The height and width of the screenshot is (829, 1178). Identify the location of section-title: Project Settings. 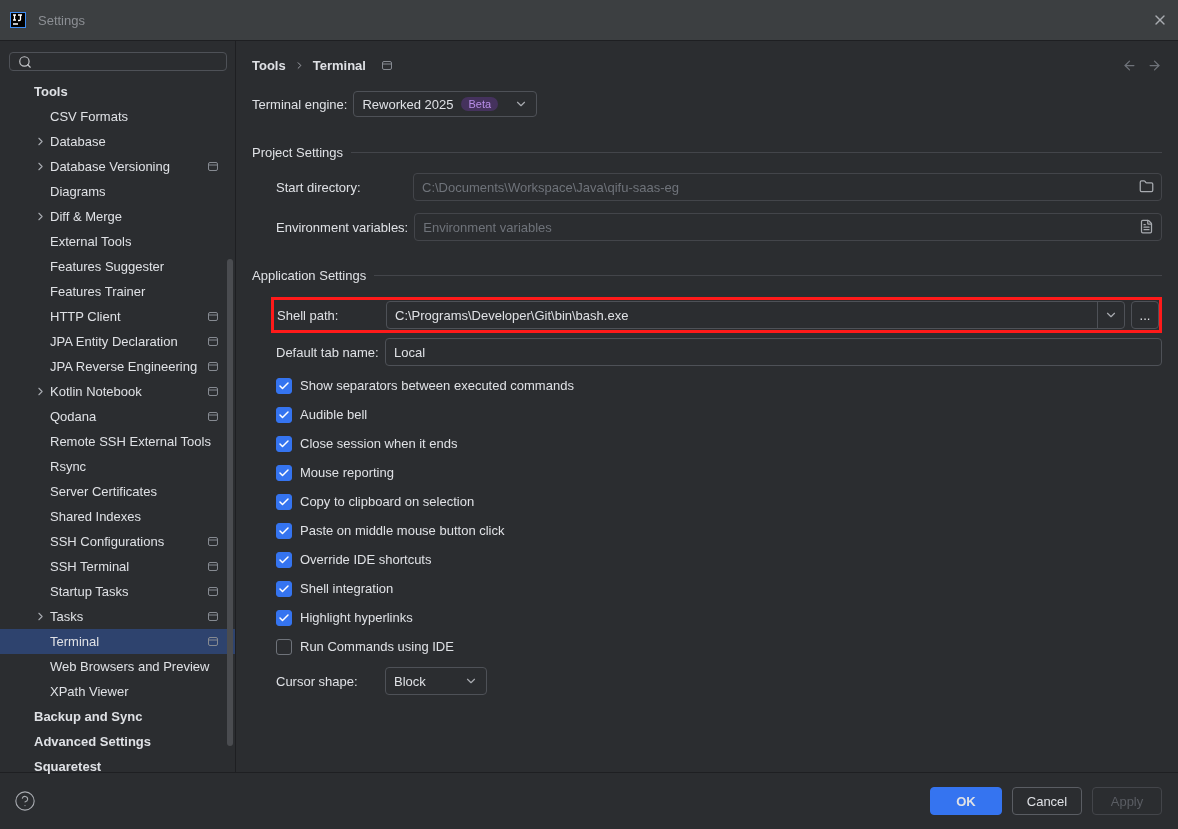
(298, 152).